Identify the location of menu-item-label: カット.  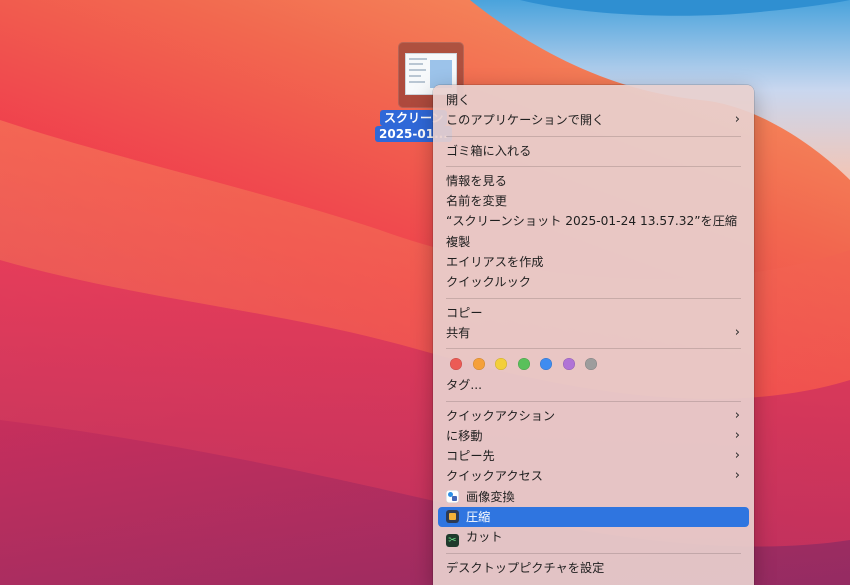
(484, 537).